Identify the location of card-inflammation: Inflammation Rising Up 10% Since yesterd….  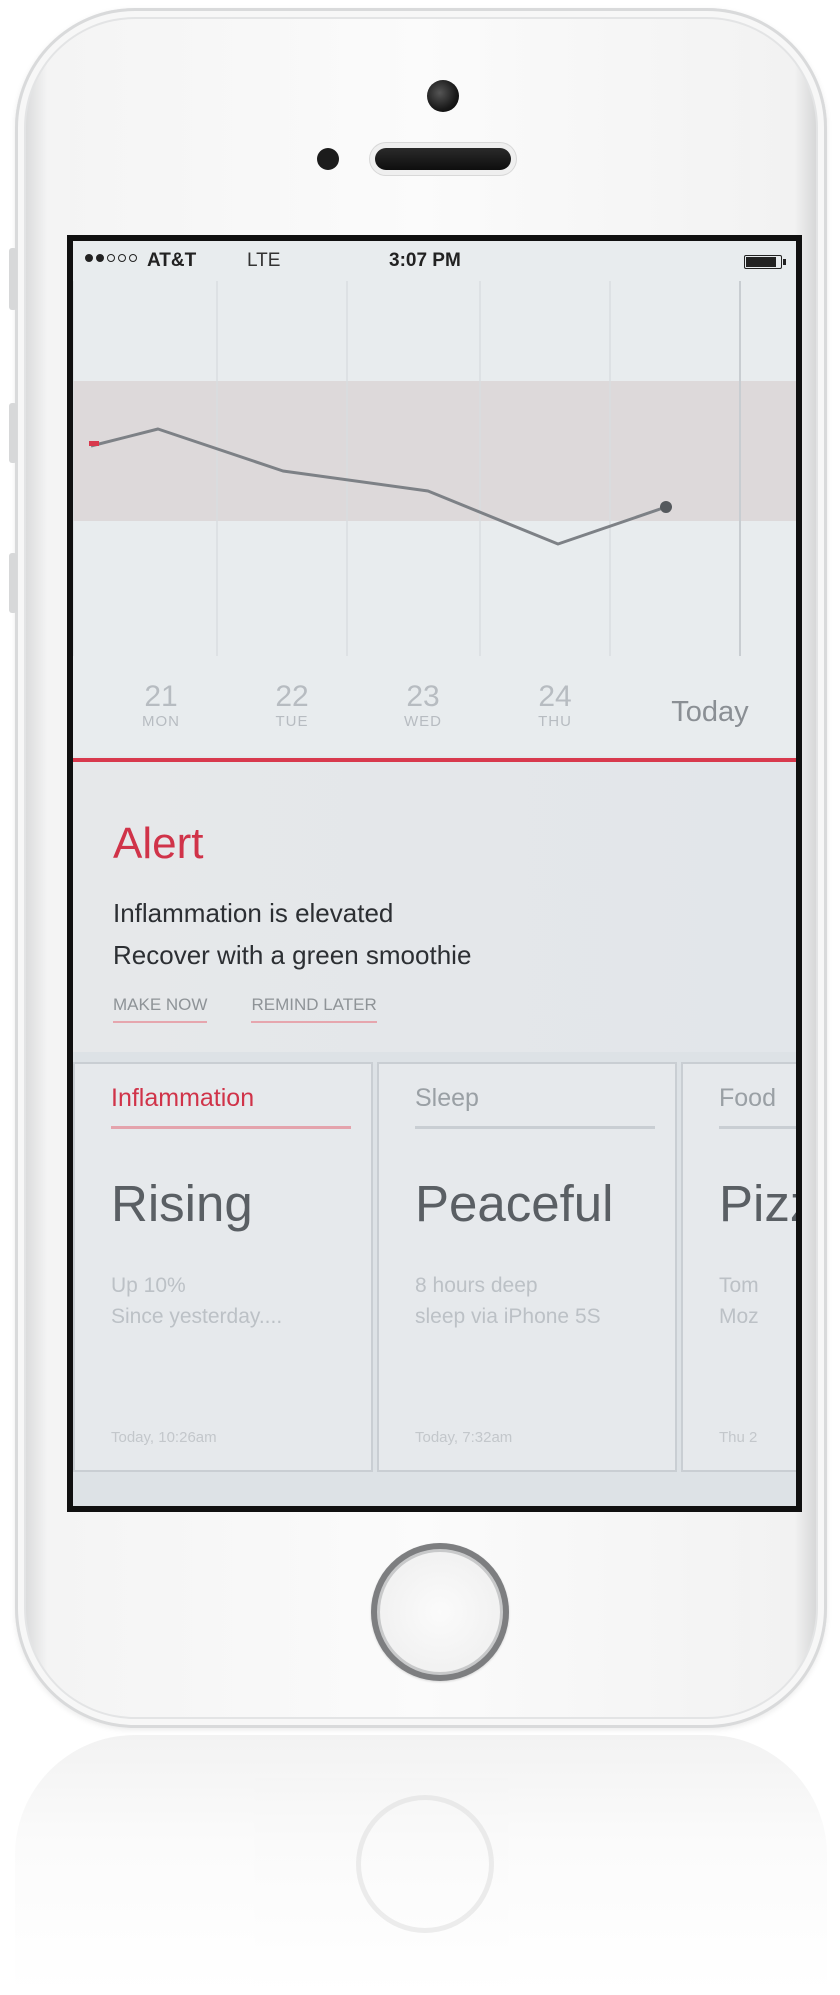
(223, 1267).